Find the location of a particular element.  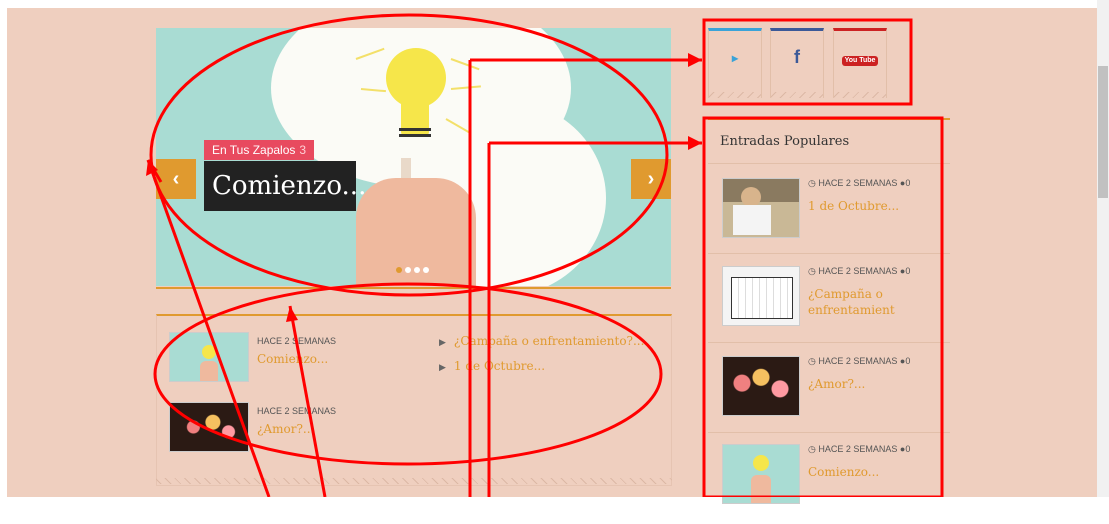

post-title: ¿Campaña o enfrentamient is located at coordinates (868, 302).